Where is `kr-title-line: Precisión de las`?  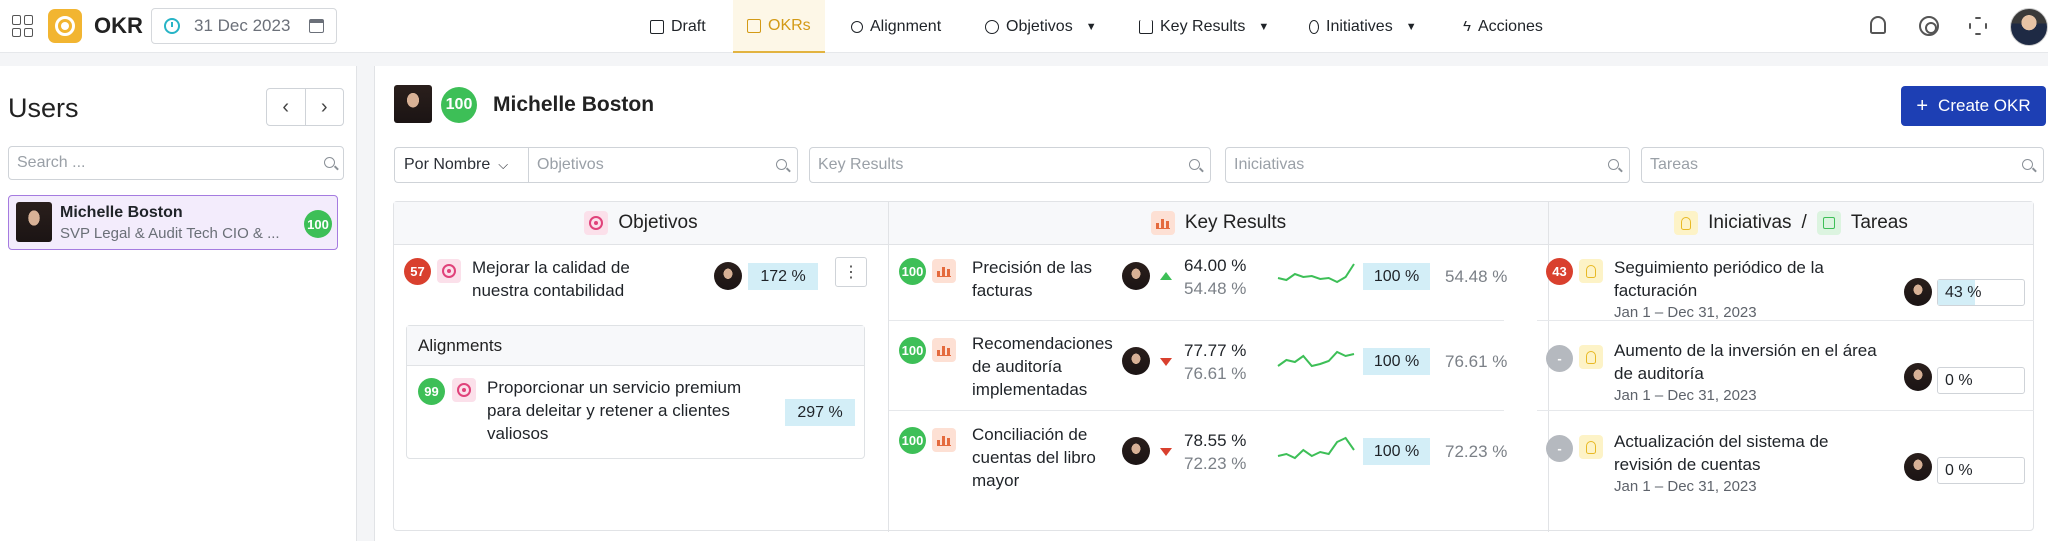
kr-title-line: Precisión de las is located at coordinates (1032, 267).